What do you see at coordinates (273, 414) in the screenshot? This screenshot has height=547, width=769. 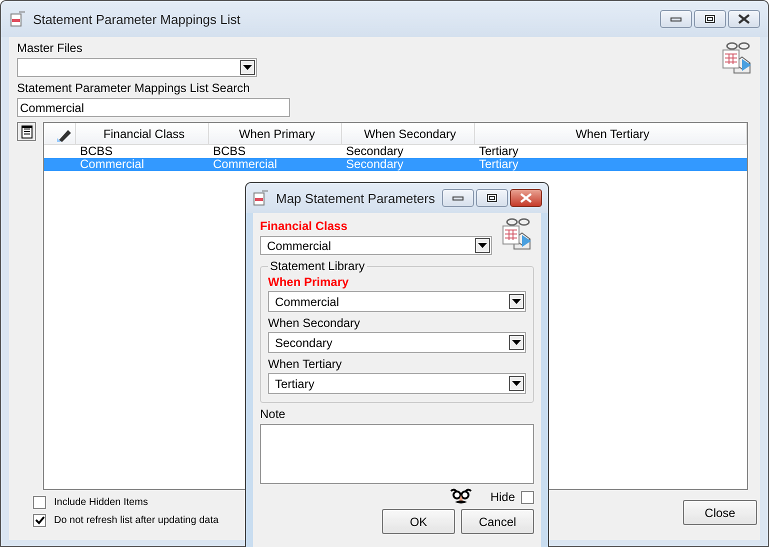 I see `field-label: Note` at bounding box center [273, 414].